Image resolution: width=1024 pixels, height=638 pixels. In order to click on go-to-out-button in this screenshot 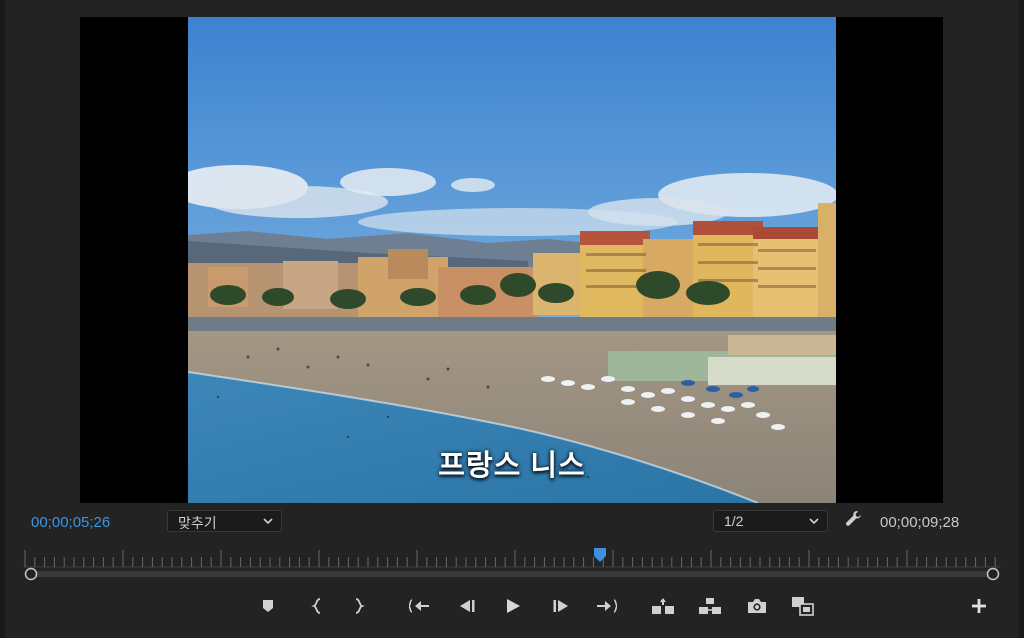, I will do `click(606, 606)`.